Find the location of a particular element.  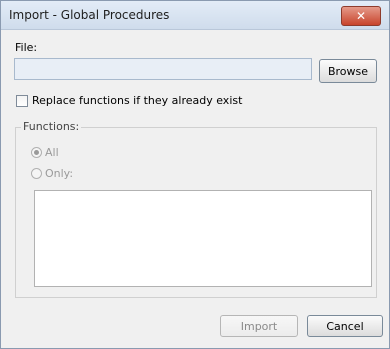

replace-functions-option: Replace functions if they already exist is located at coordinates (129, 100).